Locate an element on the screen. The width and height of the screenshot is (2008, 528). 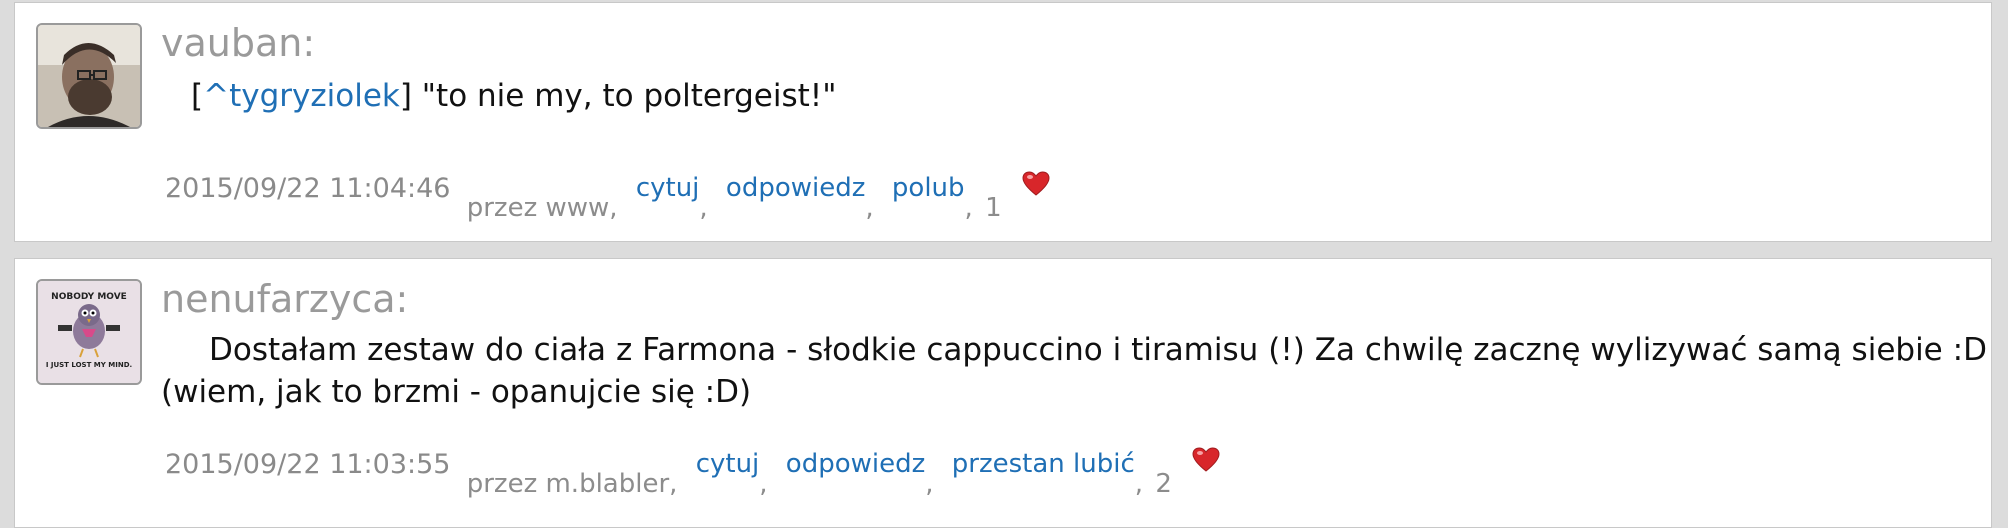
message-prefix: [ is located at coordinates (197, 96).